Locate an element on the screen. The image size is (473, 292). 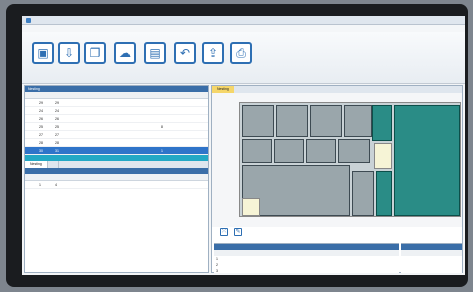
tab-nesting: Nesting is located at coordinates (36, 164).